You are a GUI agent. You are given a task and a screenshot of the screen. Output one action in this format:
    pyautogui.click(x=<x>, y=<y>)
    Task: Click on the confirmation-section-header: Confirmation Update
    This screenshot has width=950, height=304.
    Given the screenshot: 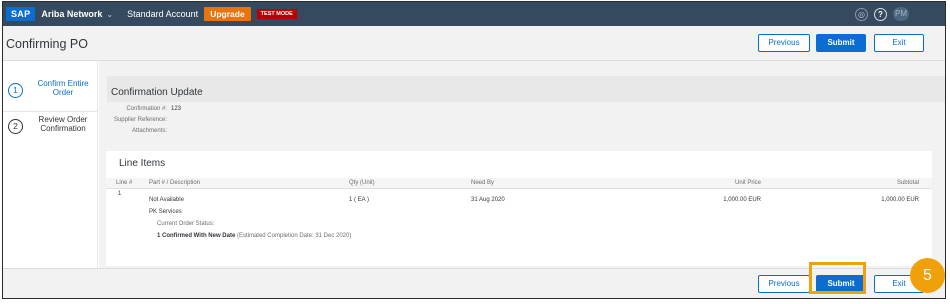 What is the action you would take?
    pyautogui.click(x=526, y=89)
    